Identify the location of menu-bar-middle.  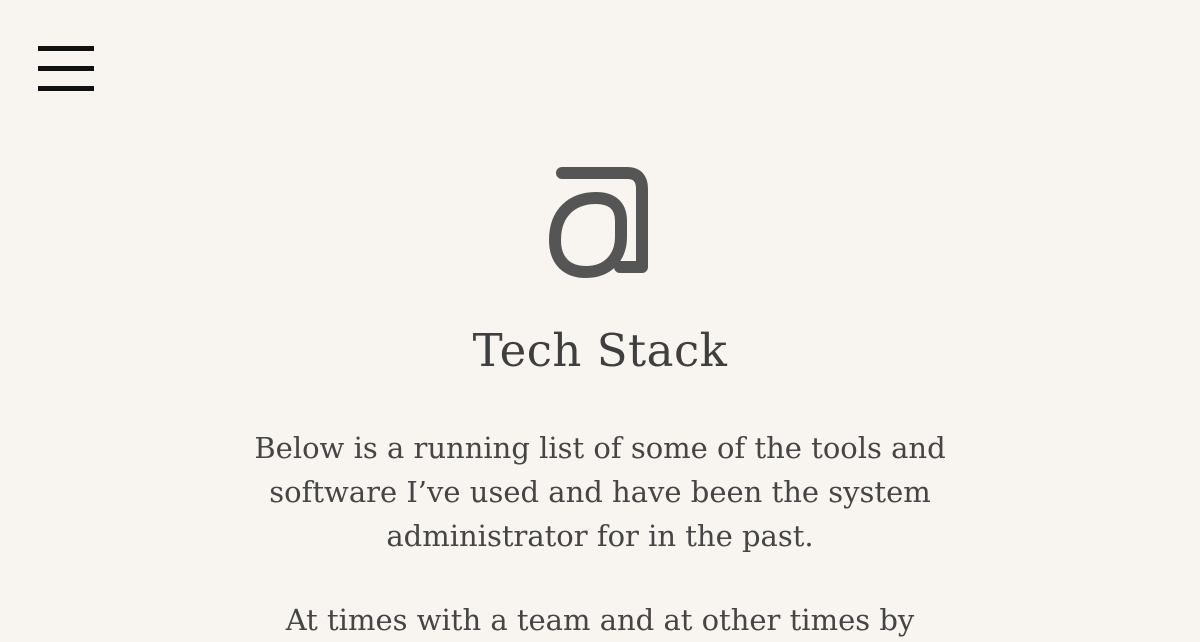
(66, 68).